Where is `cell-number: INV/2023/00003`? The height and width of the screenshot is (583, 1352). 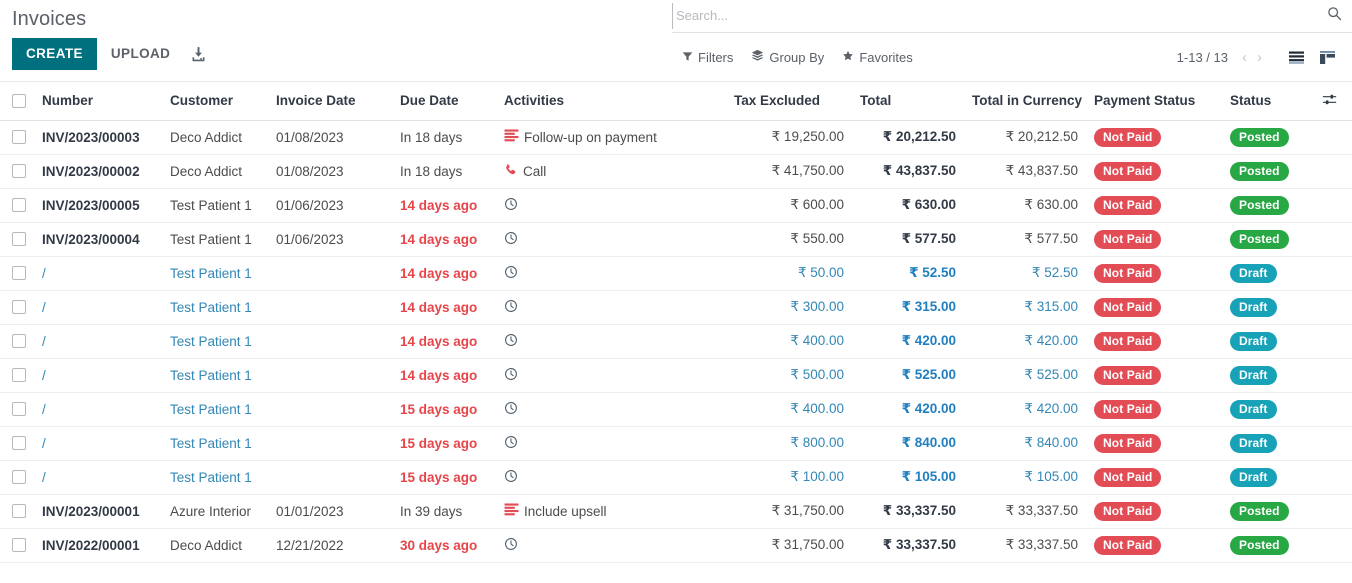 cell-number: INV/2023/00003 is located at coordinates (98, 137).